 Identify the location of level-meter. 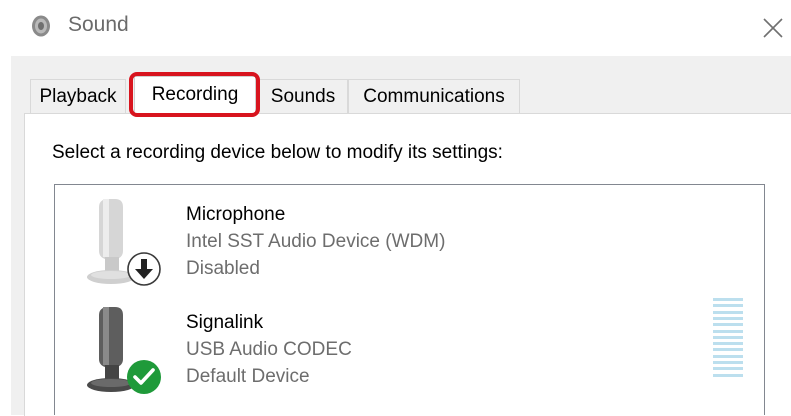
(728, 339).